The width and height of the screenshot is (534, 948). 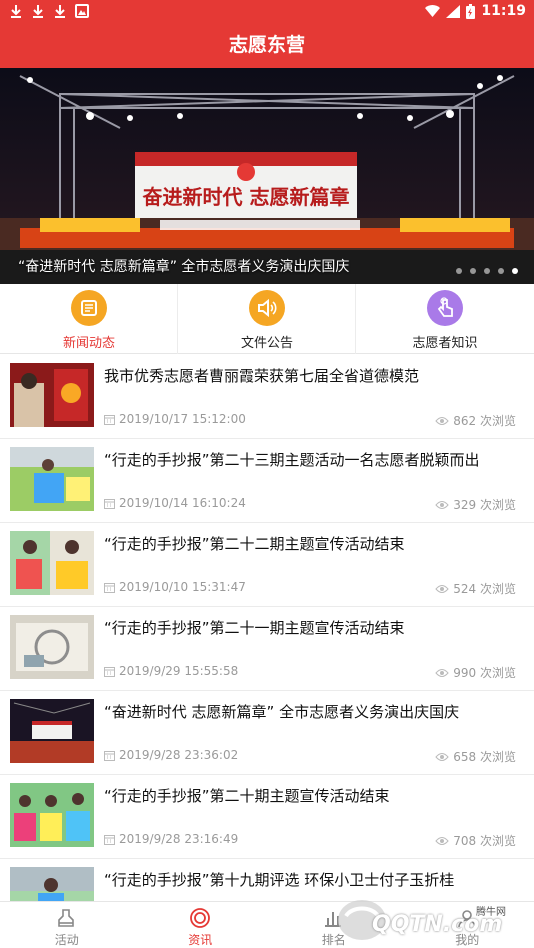 I want to click on news-date-text: 2019/10/17 15:12:00, so click(x=182, y=419).